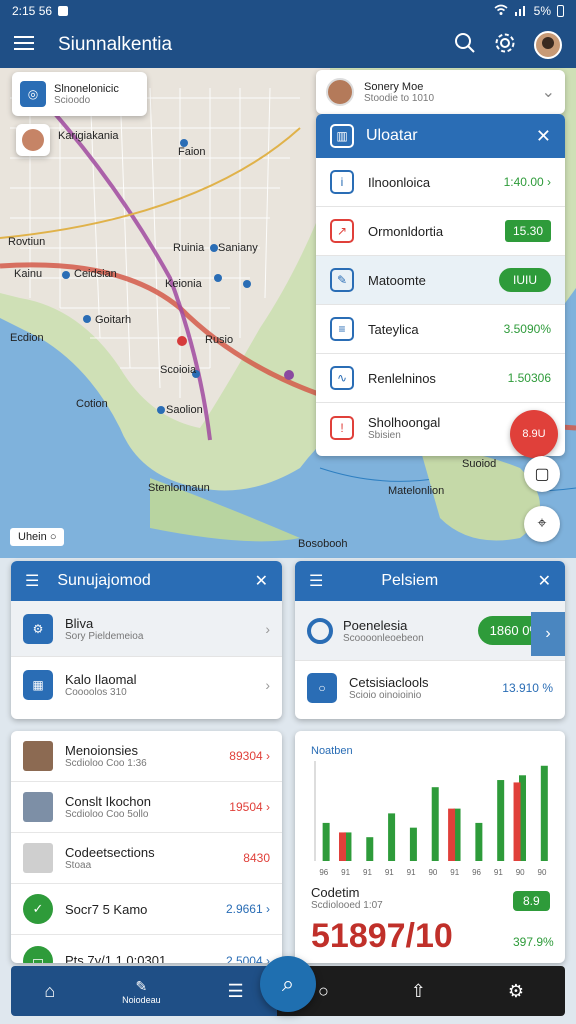 This screenshot has height=1024, width=576. Describe the element at coordinates (402, 378) in the screenshot. I see `panel-row-label: Renlelninos` at that location.